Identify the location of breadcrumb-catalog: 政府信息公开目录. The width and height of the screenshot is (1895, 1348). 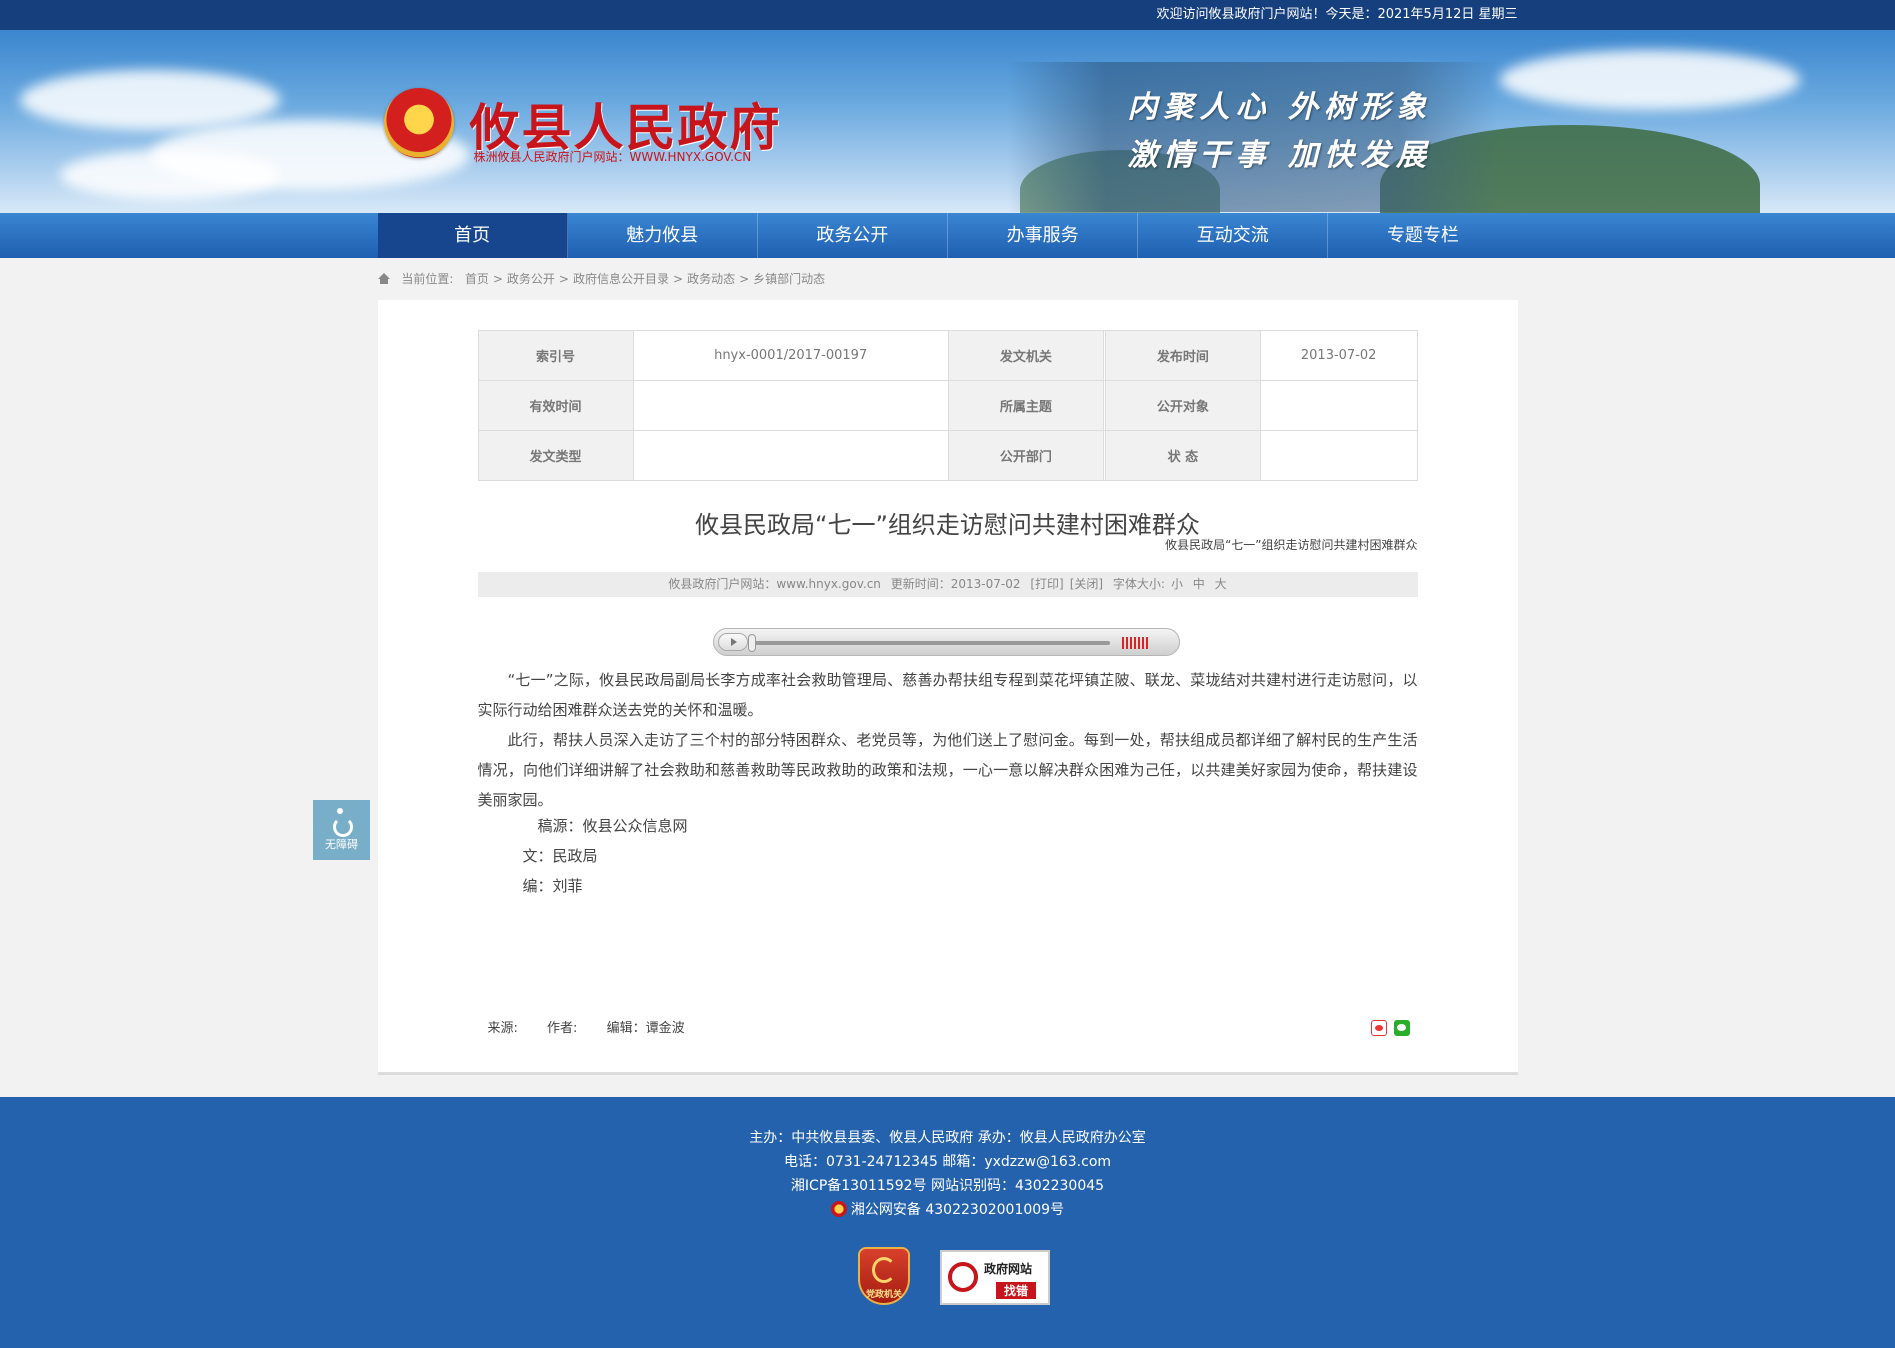
(621, 279).